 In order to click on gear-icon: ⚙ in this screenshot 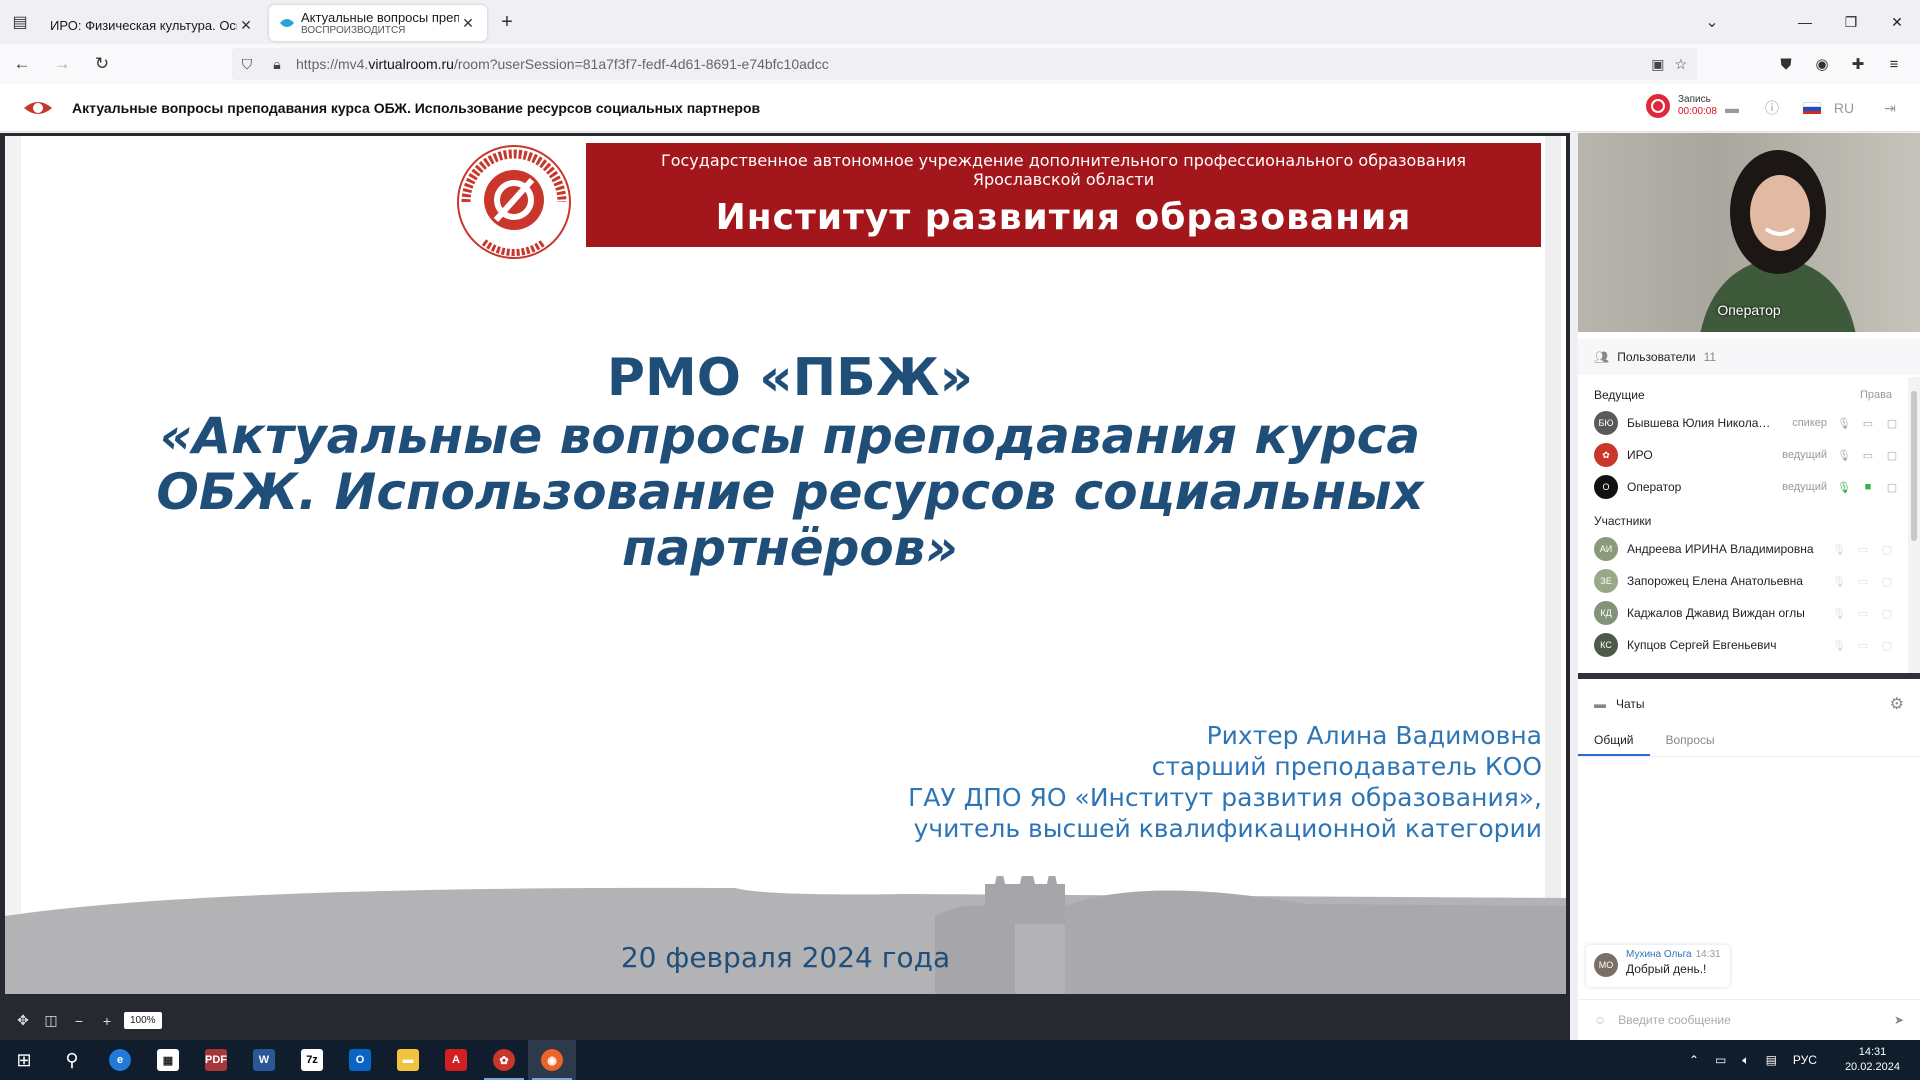, I will do `click(1897, 704)`.